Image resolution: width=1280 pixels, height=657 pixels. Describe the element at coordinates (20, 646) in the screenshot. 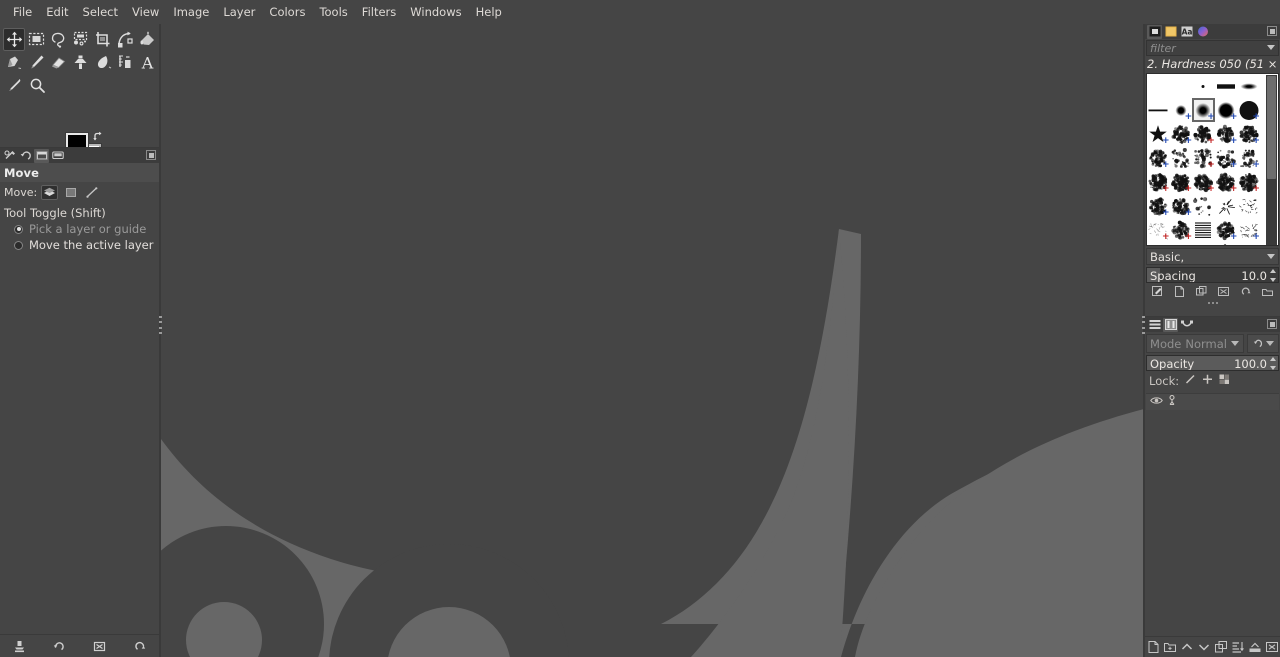

I see `save-tool-preset-button` at that location.